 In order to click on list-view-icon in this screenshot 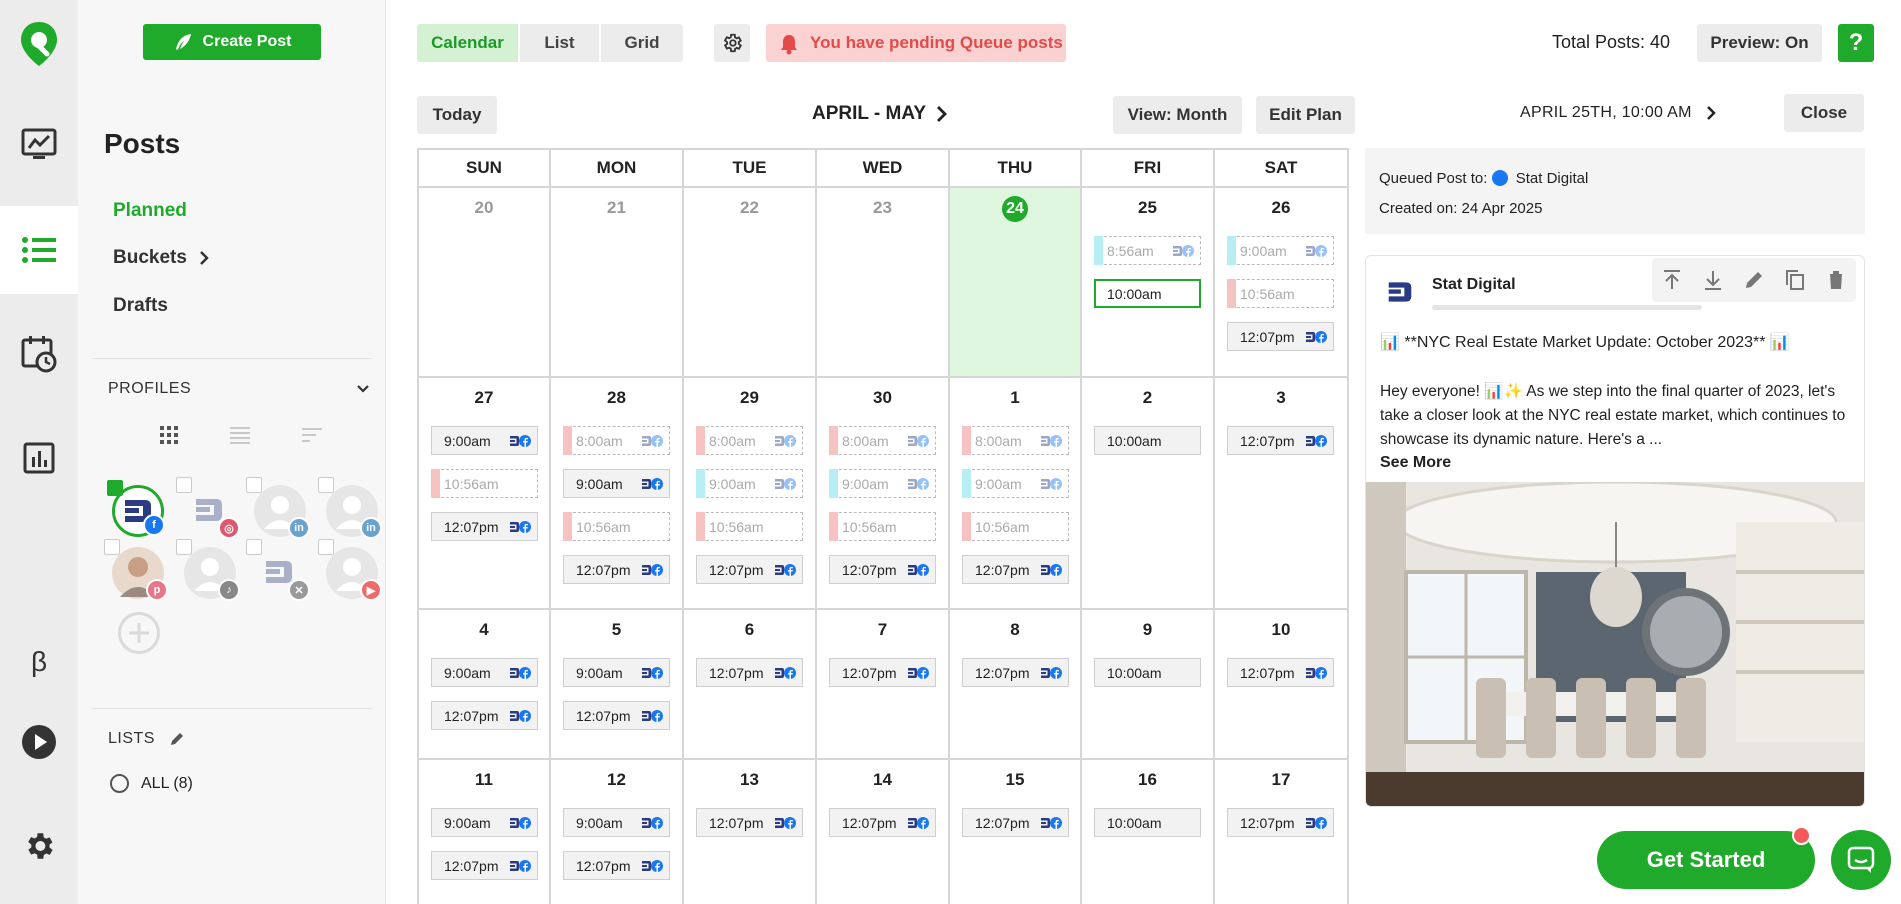, I will do `click(240, 435)`.